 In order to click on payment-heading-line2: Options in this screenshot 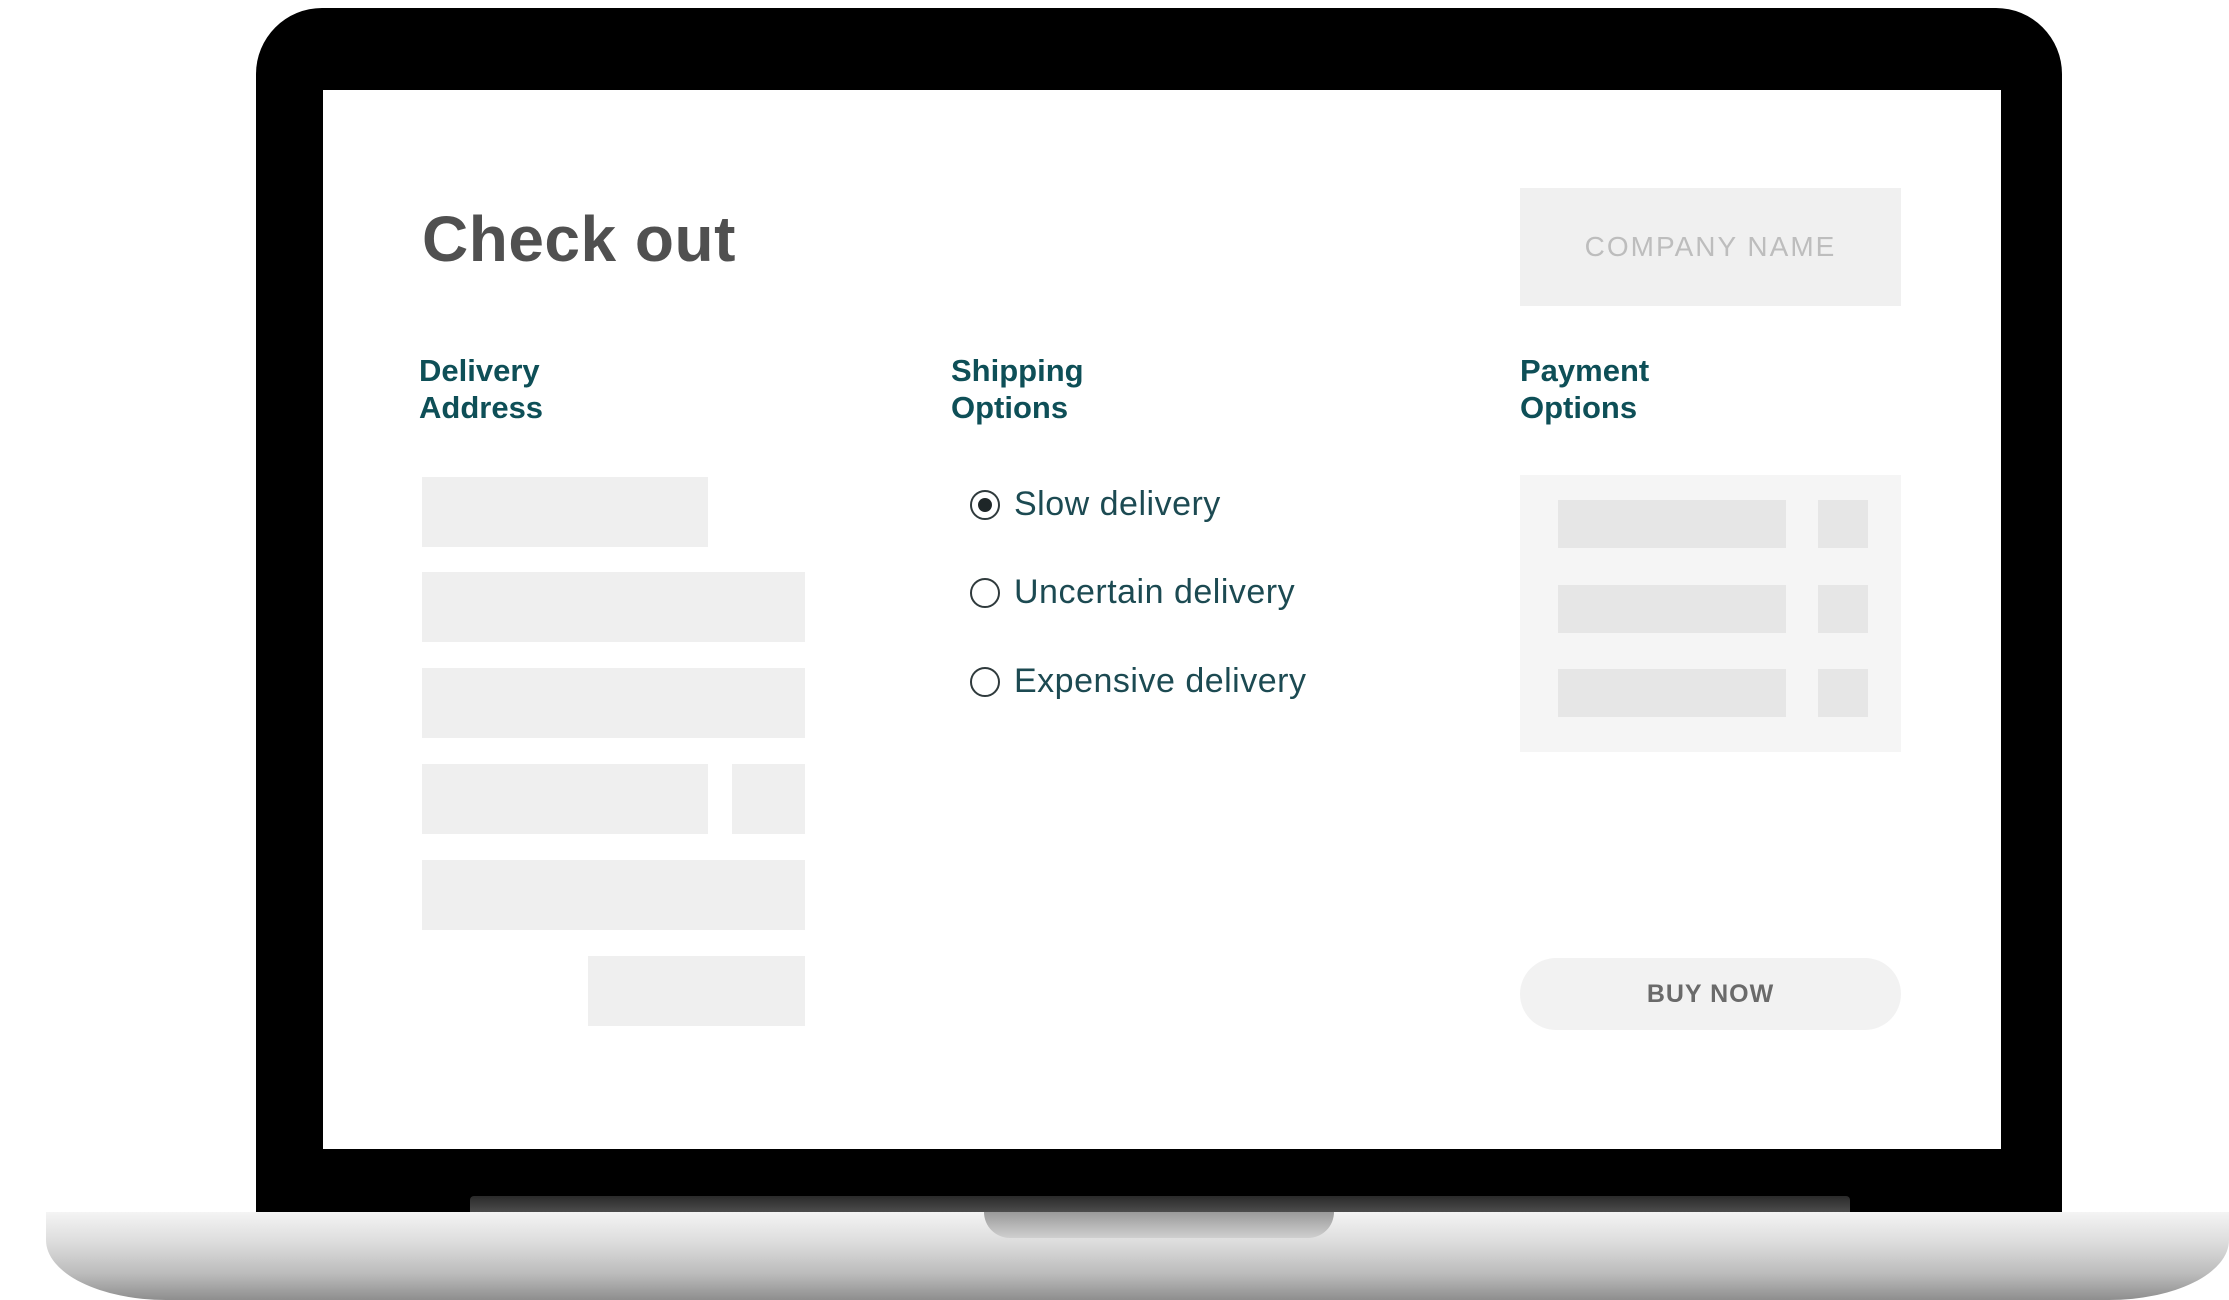, I will do `click(1579, 407)`.